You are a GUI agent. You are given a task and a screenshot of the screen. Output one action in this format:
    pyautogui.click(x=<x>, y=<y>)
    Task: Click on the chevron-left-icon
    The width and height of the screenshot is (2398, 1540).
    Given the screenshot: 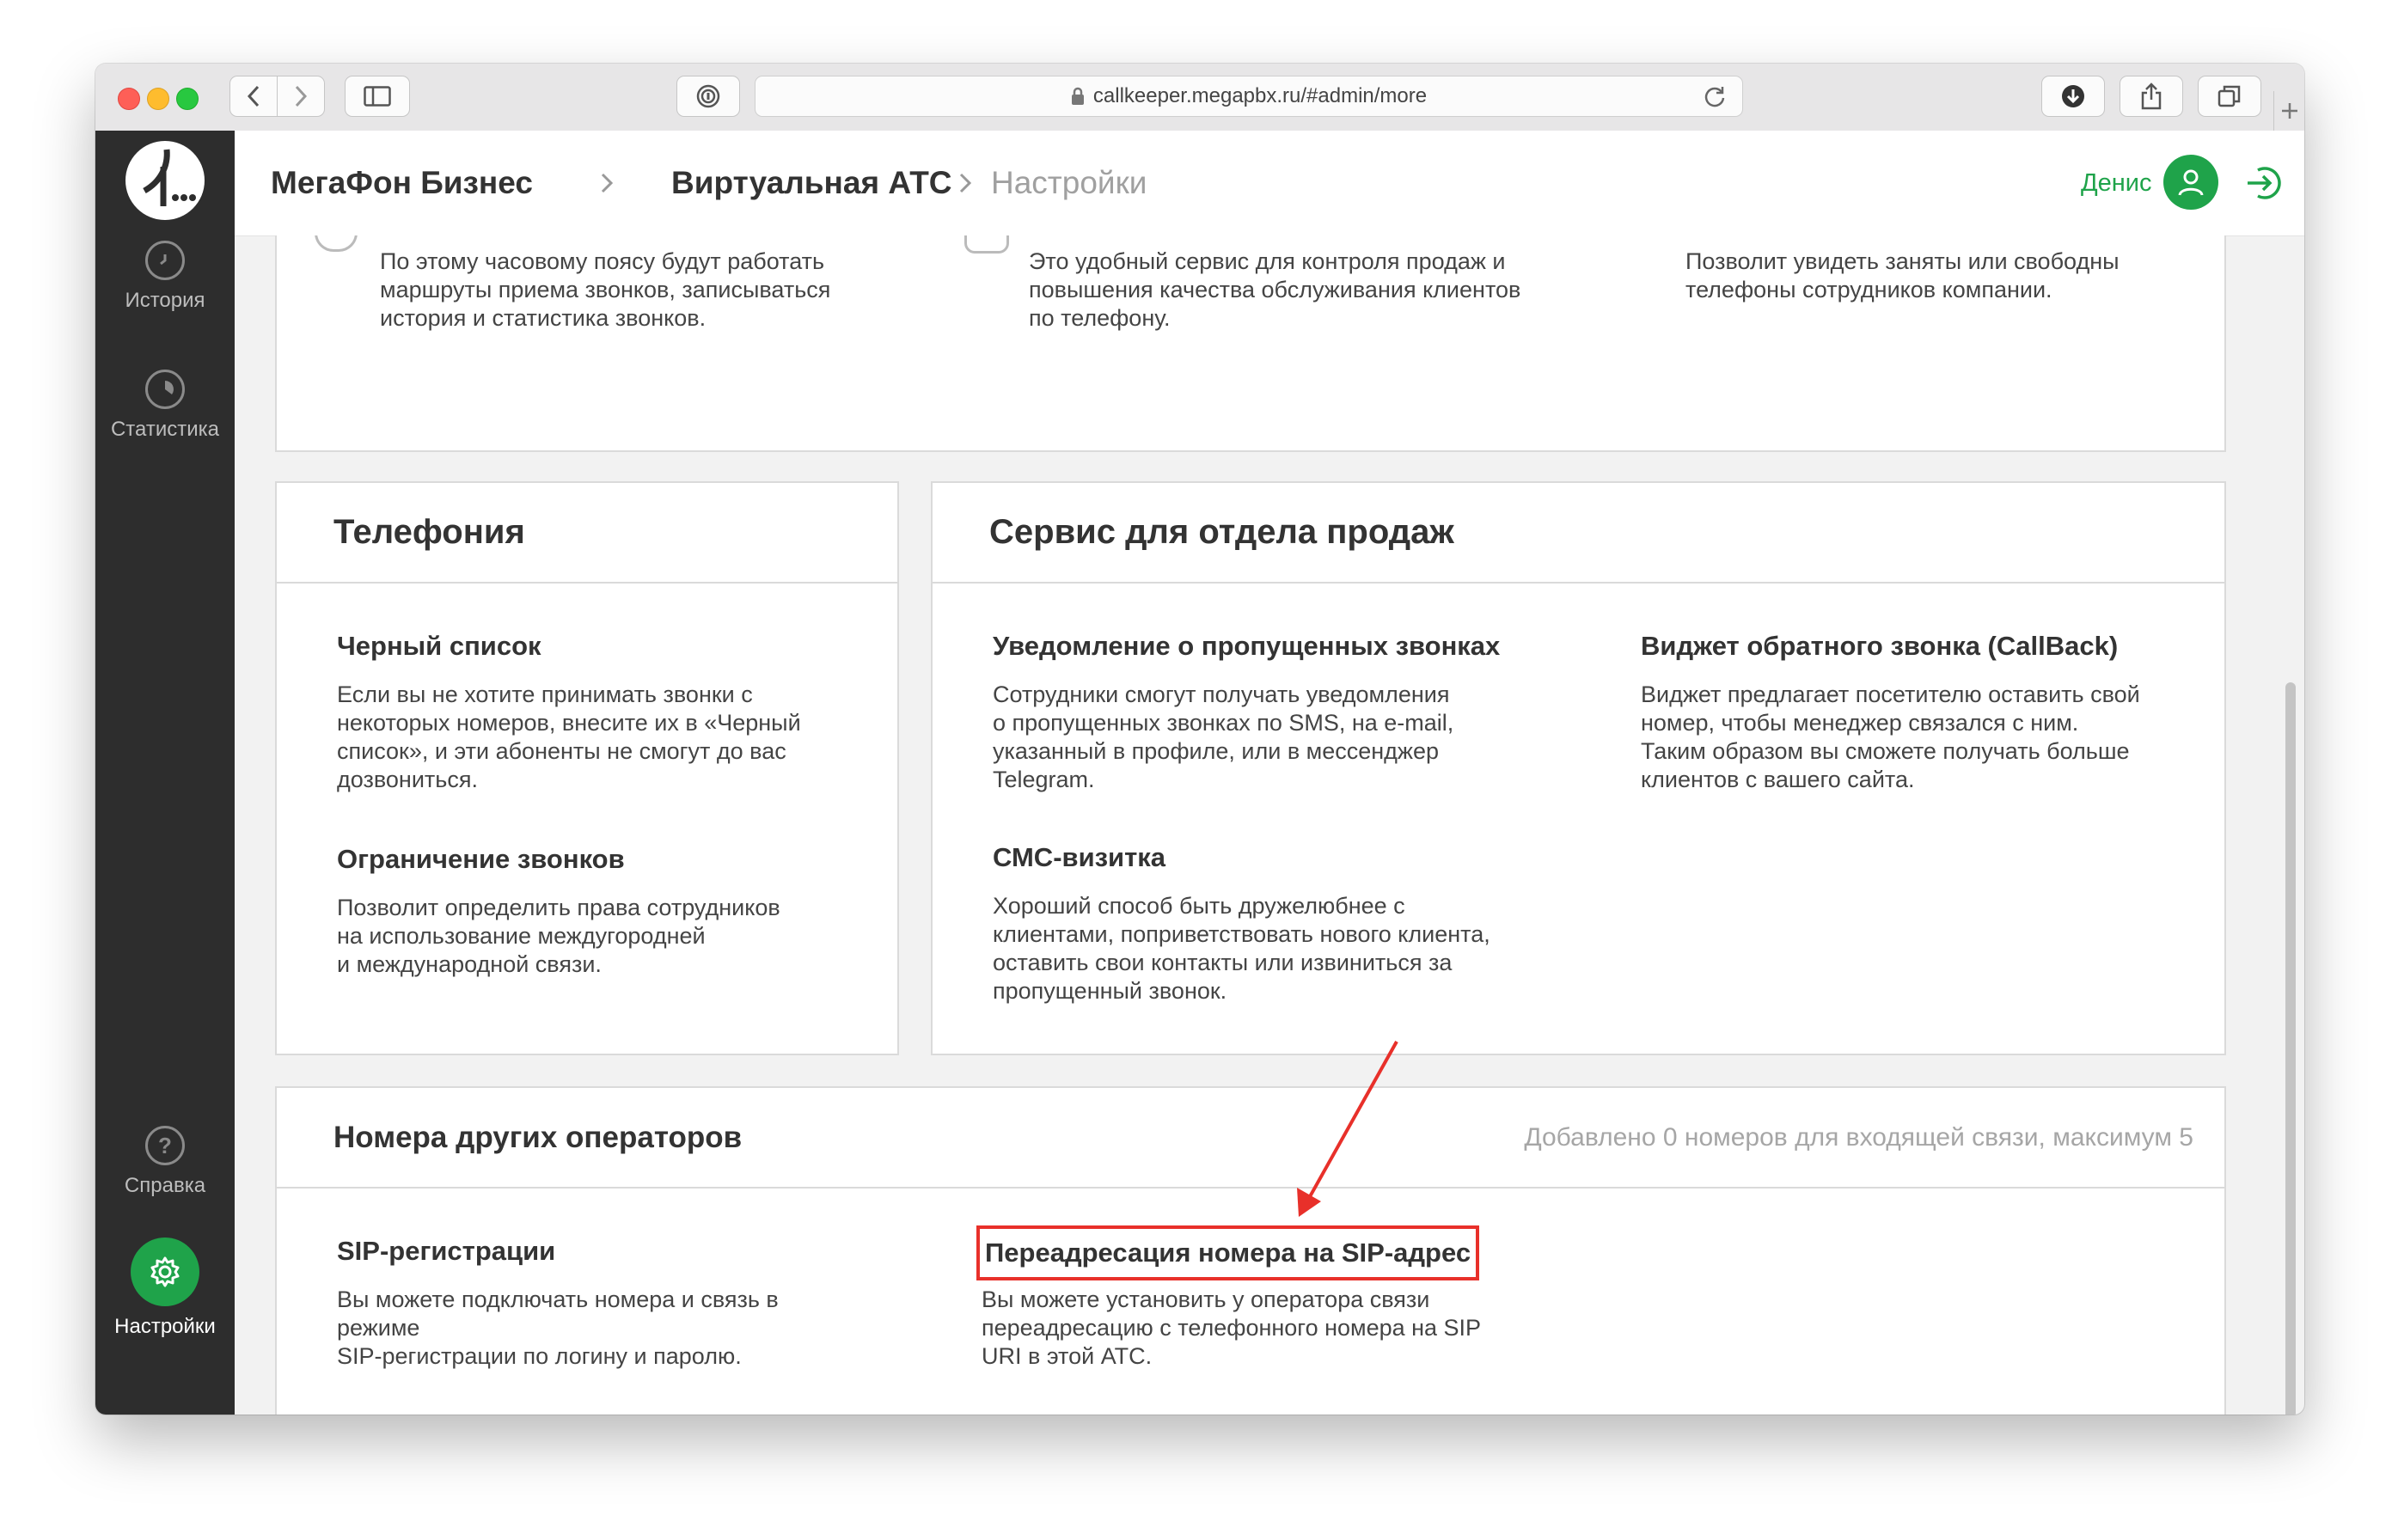 What is the action you would take?
    pyautogui.click(x=253, y=96)
    